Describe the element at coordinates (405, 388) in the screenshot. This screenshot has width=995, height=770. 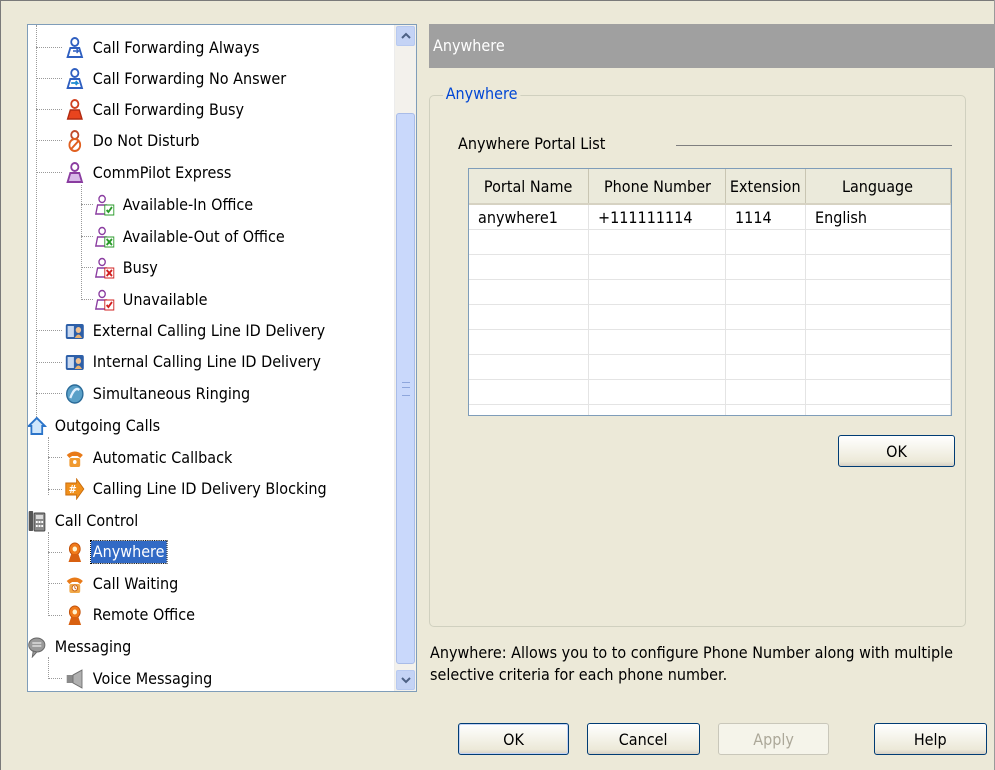
I see `scroll-thumb` at that location.